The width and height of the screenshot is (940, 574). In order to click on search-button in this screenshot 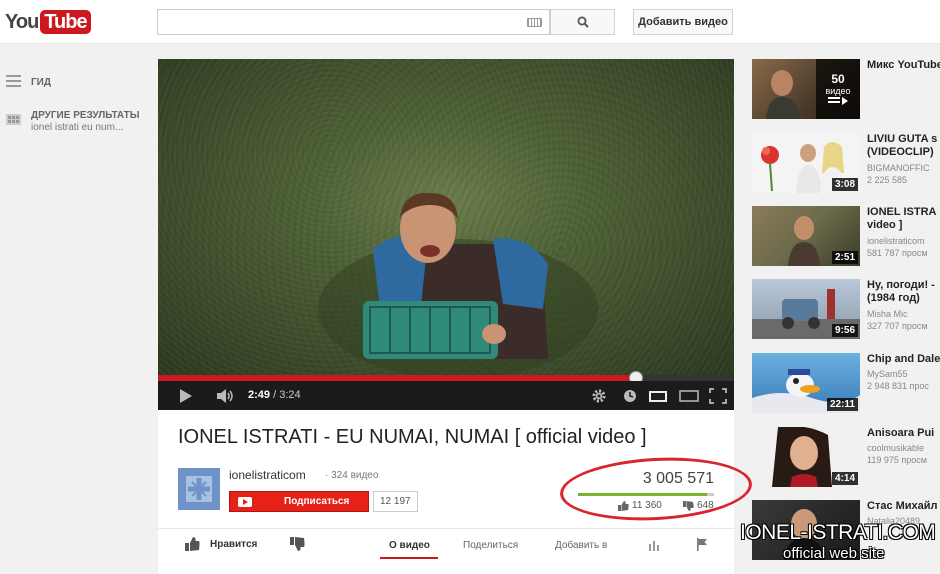, I will do `click(582, 22)`.